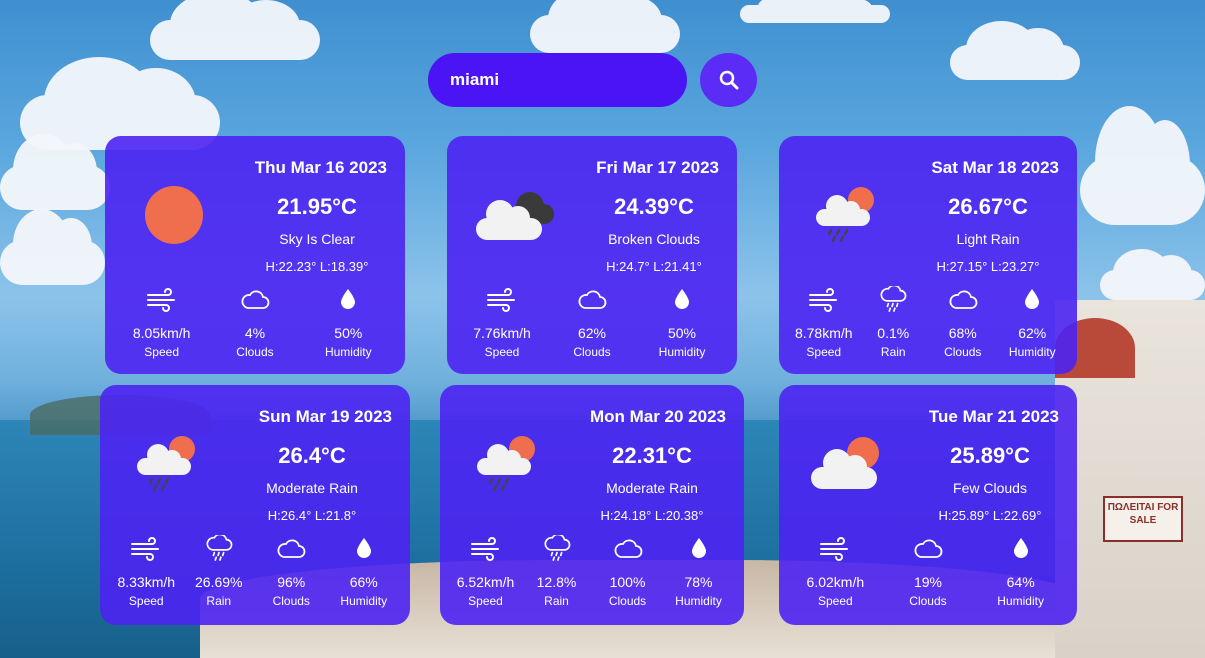 This screenshot has height=658, width=1205. I want to click on stat-value: 7.76km/h, so click(502, 333).